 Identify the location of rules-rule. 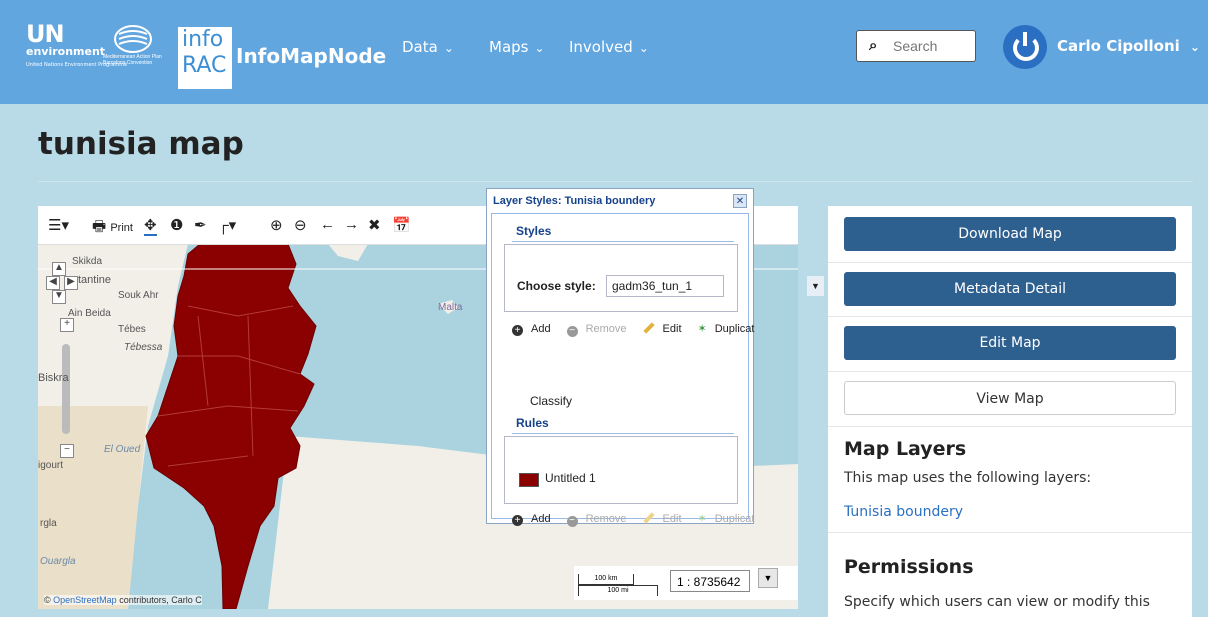
(623, 433).